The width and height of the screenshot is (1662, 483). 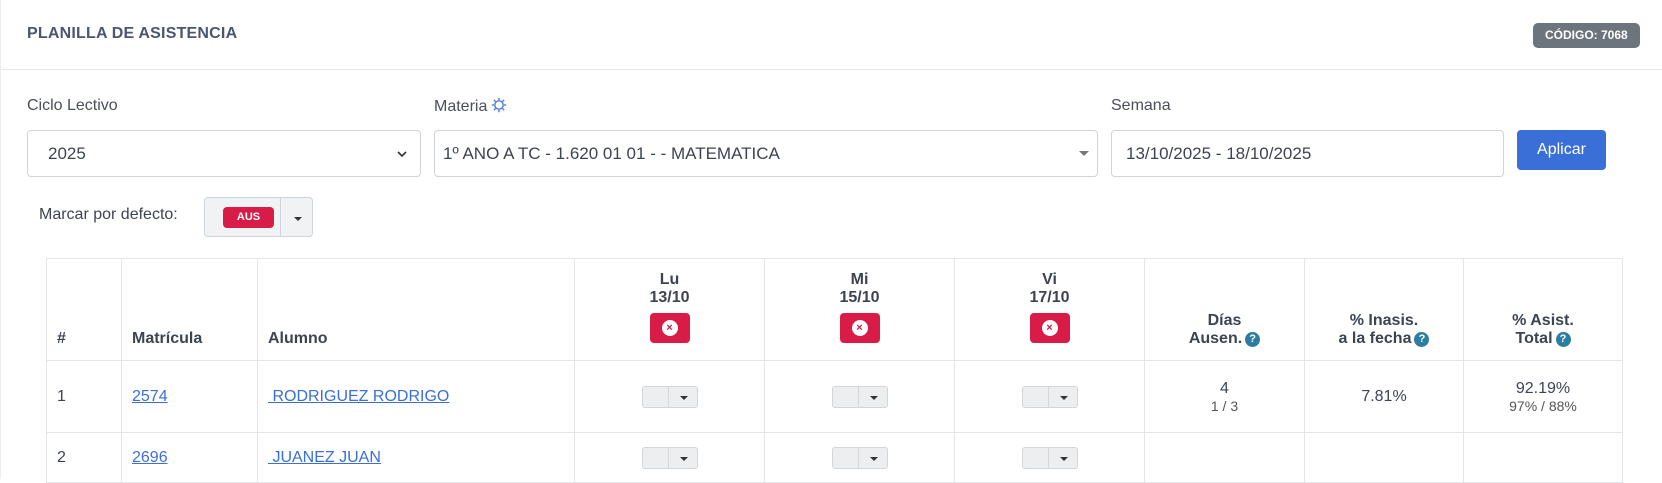 I want to click on dias-a: 1, so click(x=1214, y=405).